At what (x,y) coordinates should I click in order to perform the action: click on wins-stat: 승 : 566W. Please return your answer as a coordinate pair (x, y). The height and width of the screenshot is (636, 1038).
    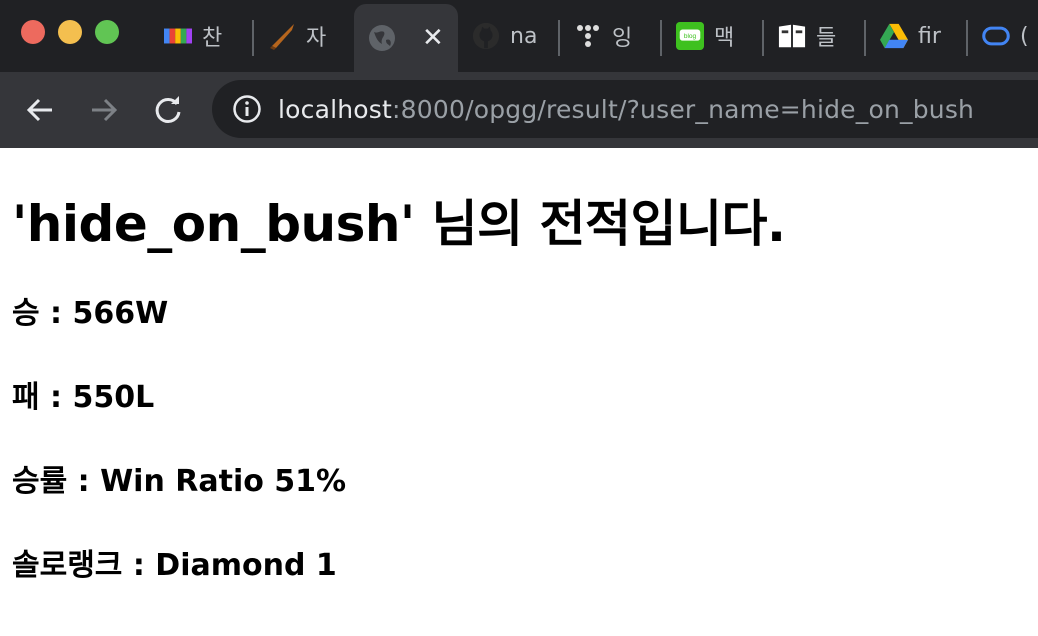
    Looking at the image, I should click on (90, 313).